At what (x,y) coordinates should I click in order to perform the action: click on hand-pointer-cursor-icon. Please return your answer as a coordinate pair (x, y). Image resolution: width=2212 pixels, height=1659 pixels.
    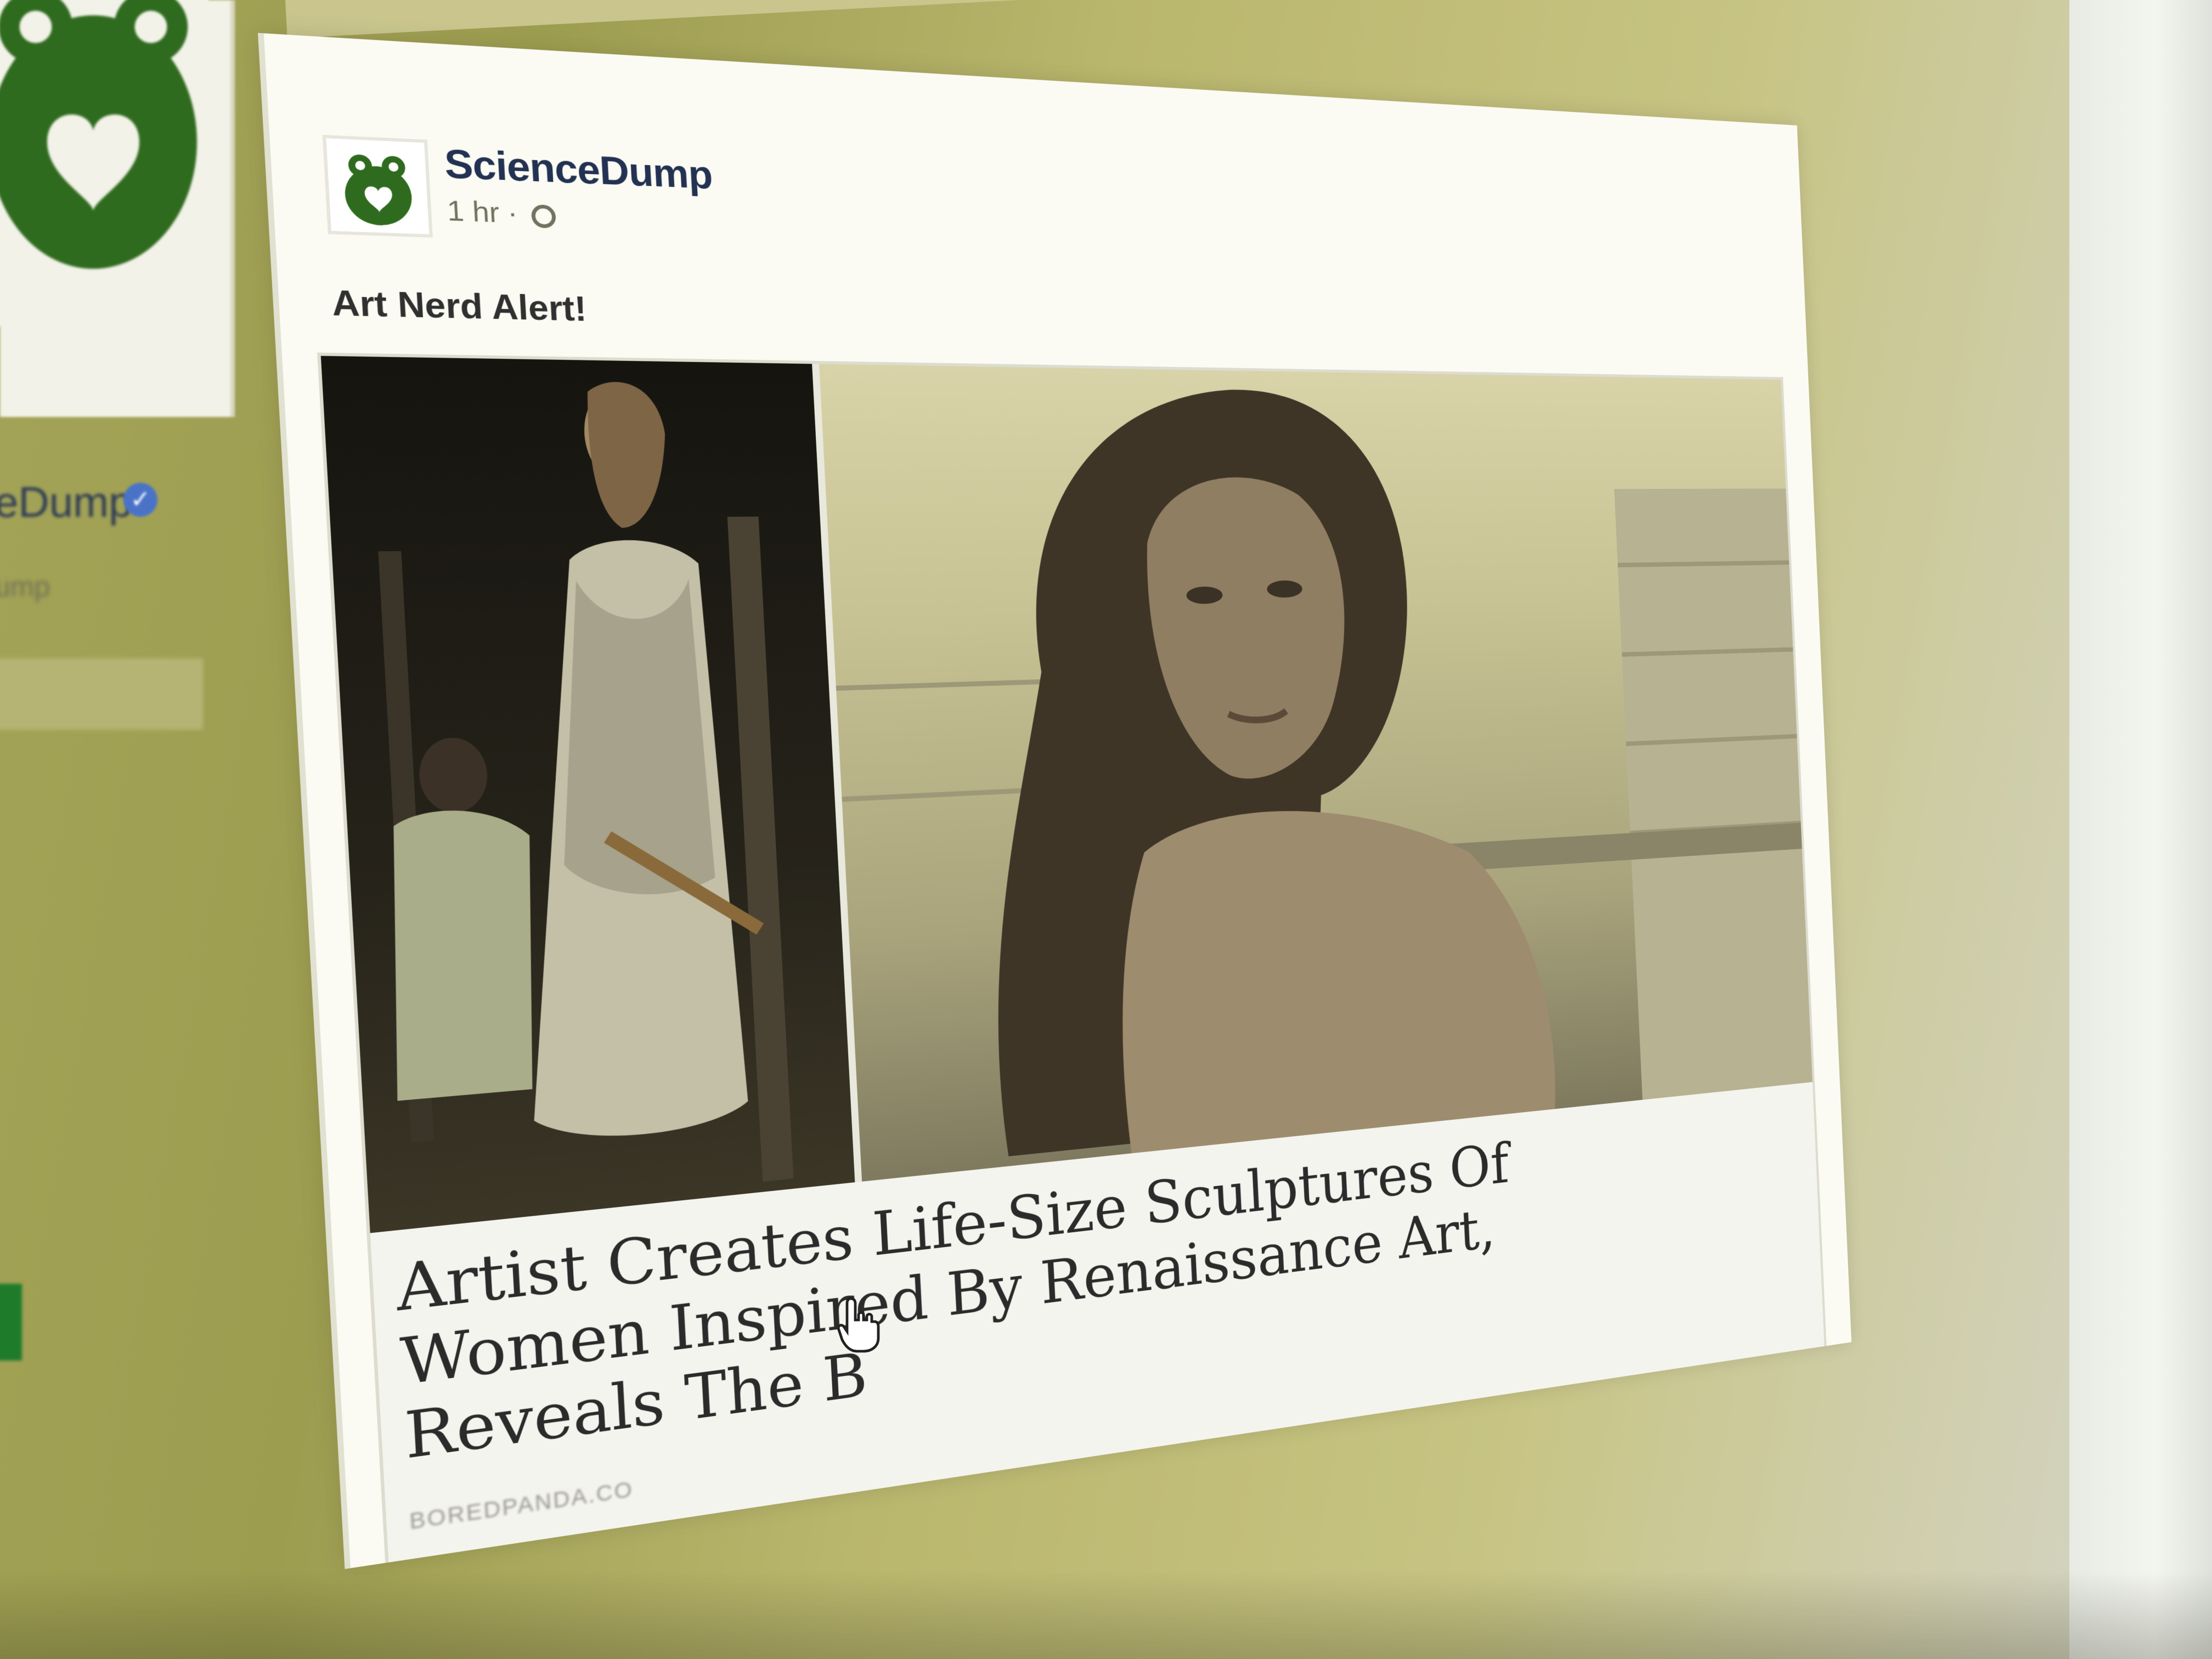
    Looking at the image, I should click on (859, 1325).